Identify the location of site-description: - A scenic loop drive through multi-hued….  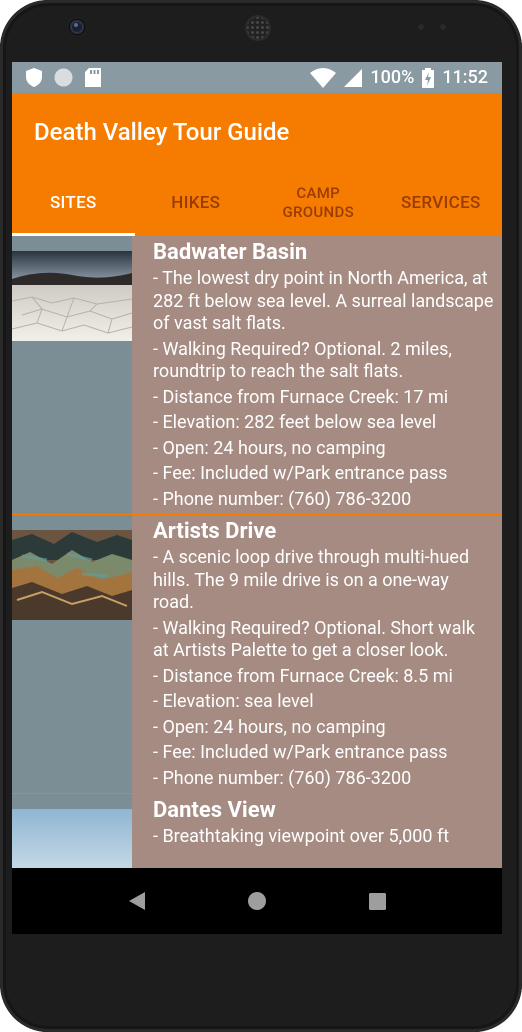
(311, 580).